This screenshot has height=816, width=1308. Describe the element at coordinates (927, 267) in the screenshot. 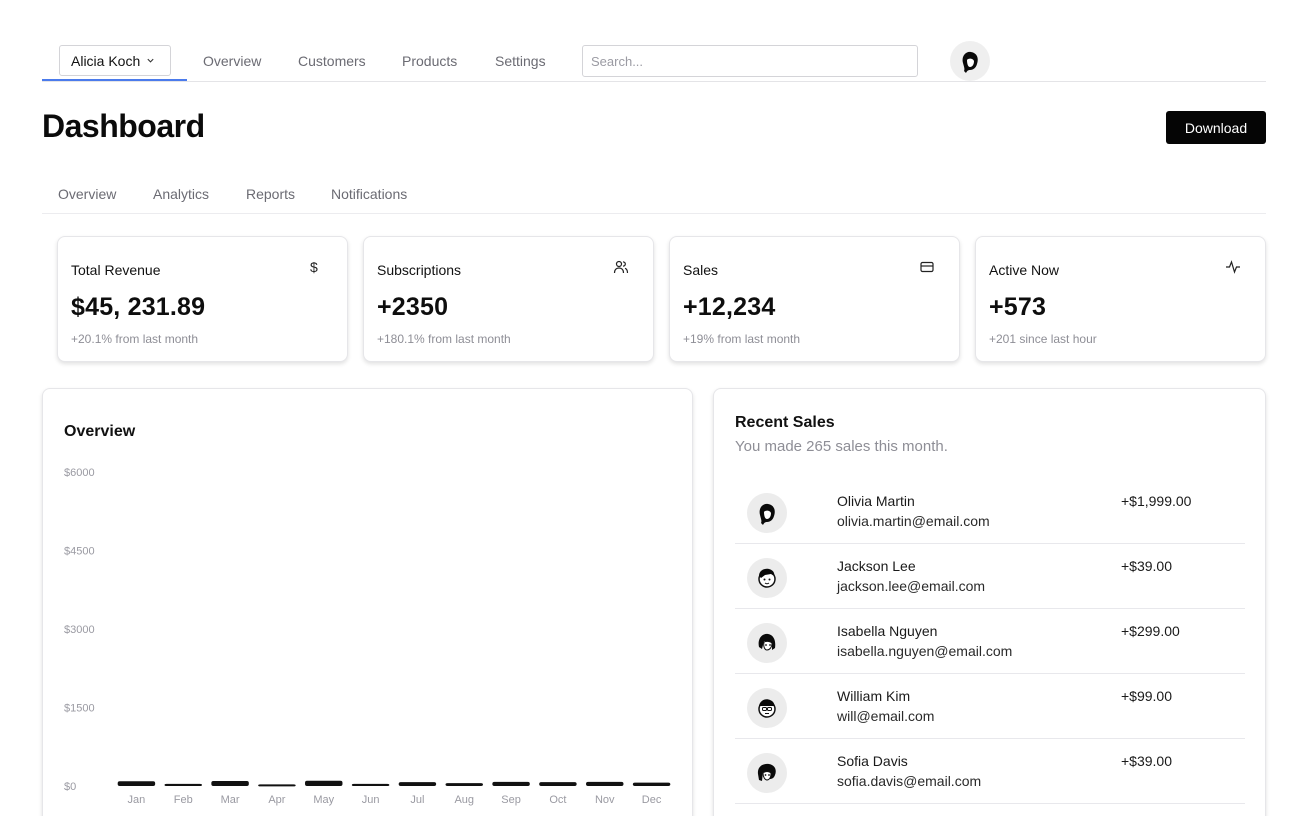

I see `credit-card-icon` at that location.